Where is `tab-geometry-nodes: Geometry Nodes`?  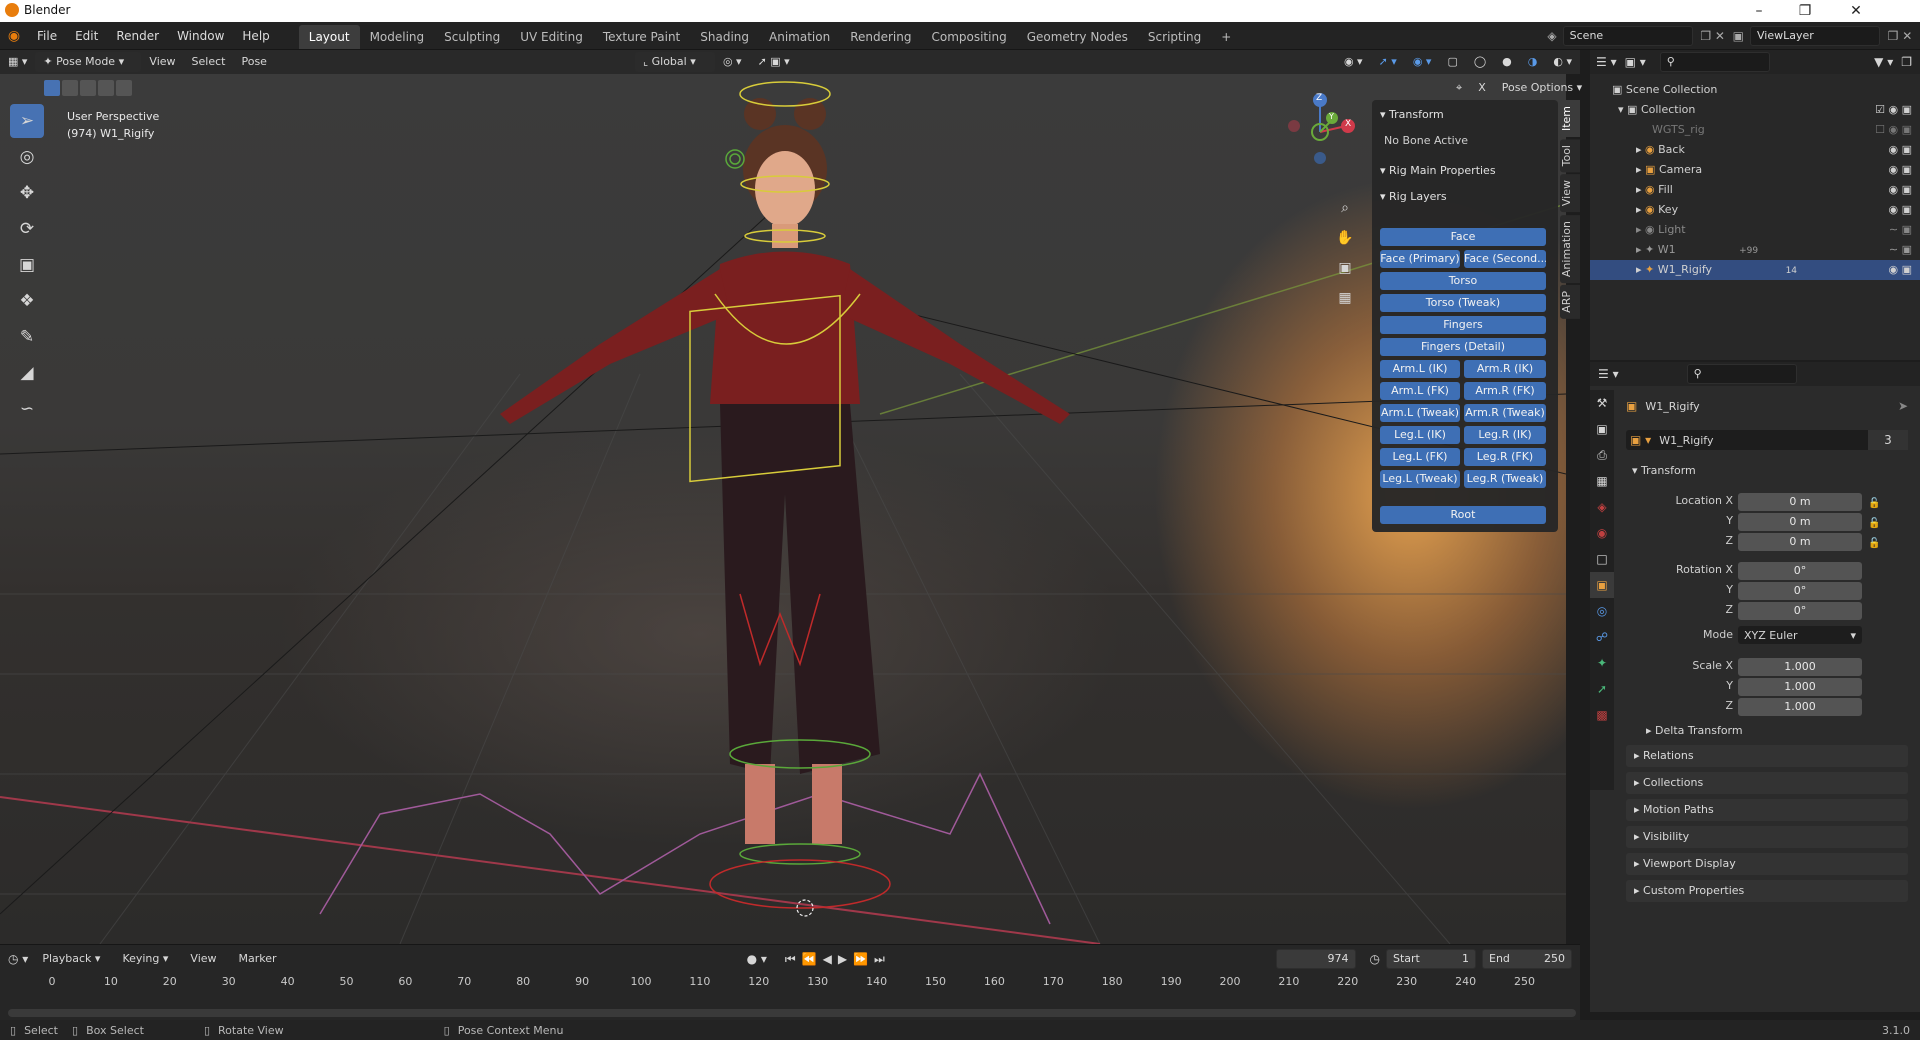
tab-geometry-nodes: Geometry Nodes is located at coordinates (1077, 37).